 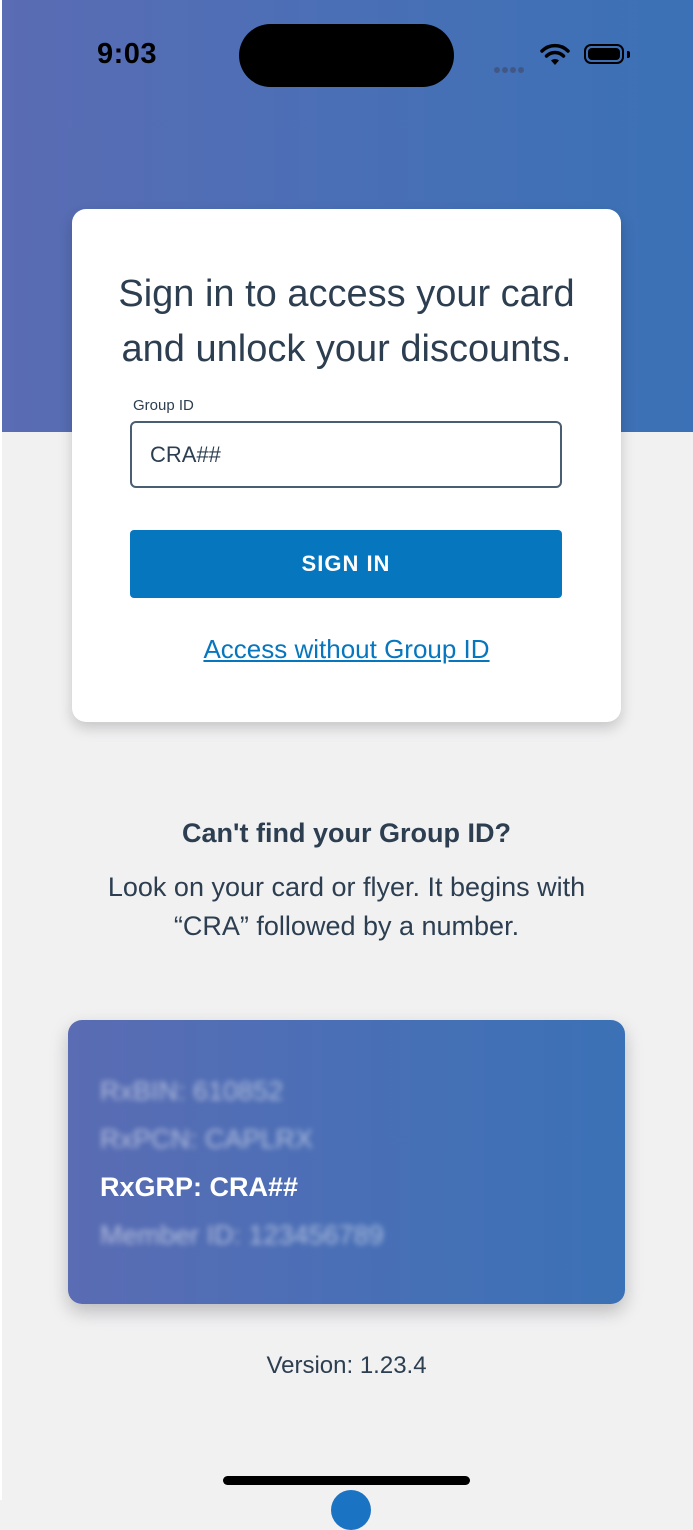 I want to click on screen-edge, so click(x=1, y=750).